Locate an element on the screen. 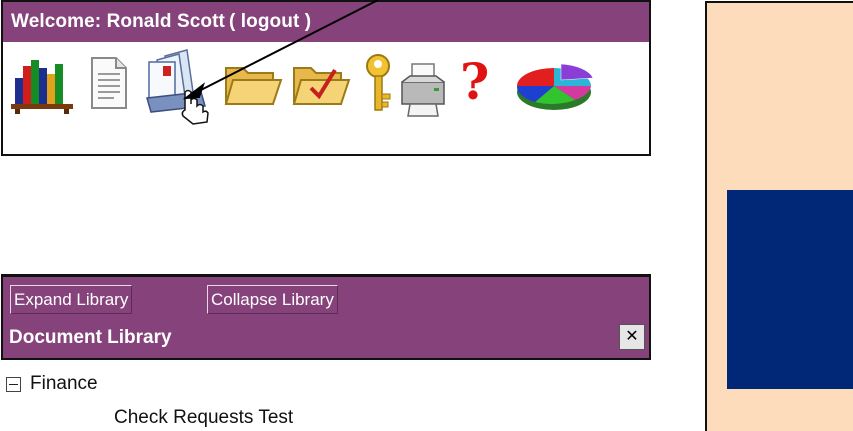 The height and width of the screenshot is (431, 853). document-library-icon is located at coordinates (178, 88).